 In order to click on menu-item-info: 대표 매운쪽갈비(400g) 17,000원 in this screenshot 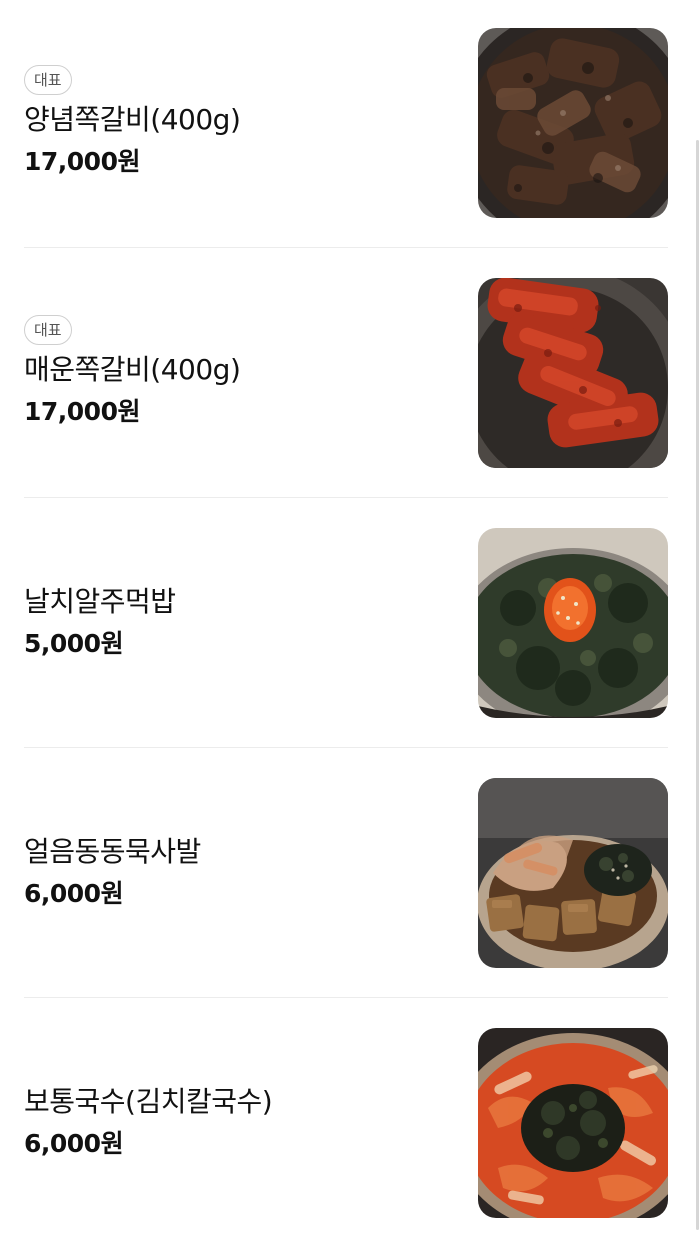, I will do `click(239, 373)`.